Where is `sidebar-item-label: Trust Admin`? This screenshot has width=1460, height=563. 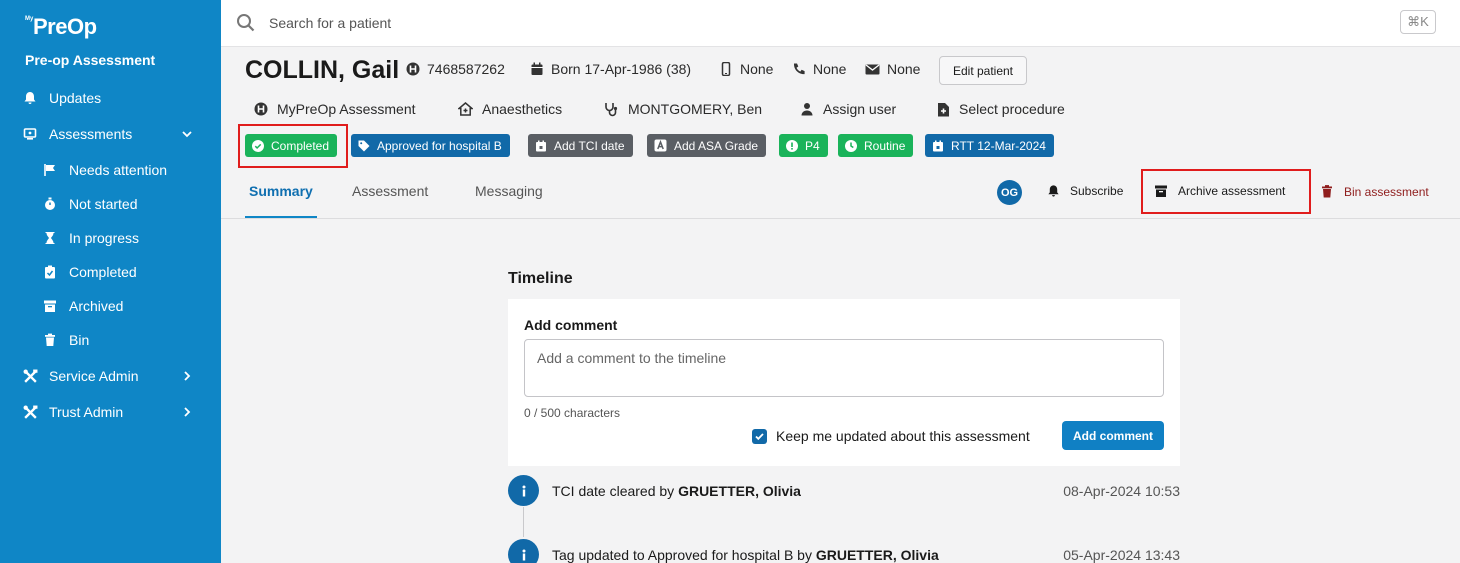 sidebar-item-label: Trust Admin is located at coordinates (86, 412).